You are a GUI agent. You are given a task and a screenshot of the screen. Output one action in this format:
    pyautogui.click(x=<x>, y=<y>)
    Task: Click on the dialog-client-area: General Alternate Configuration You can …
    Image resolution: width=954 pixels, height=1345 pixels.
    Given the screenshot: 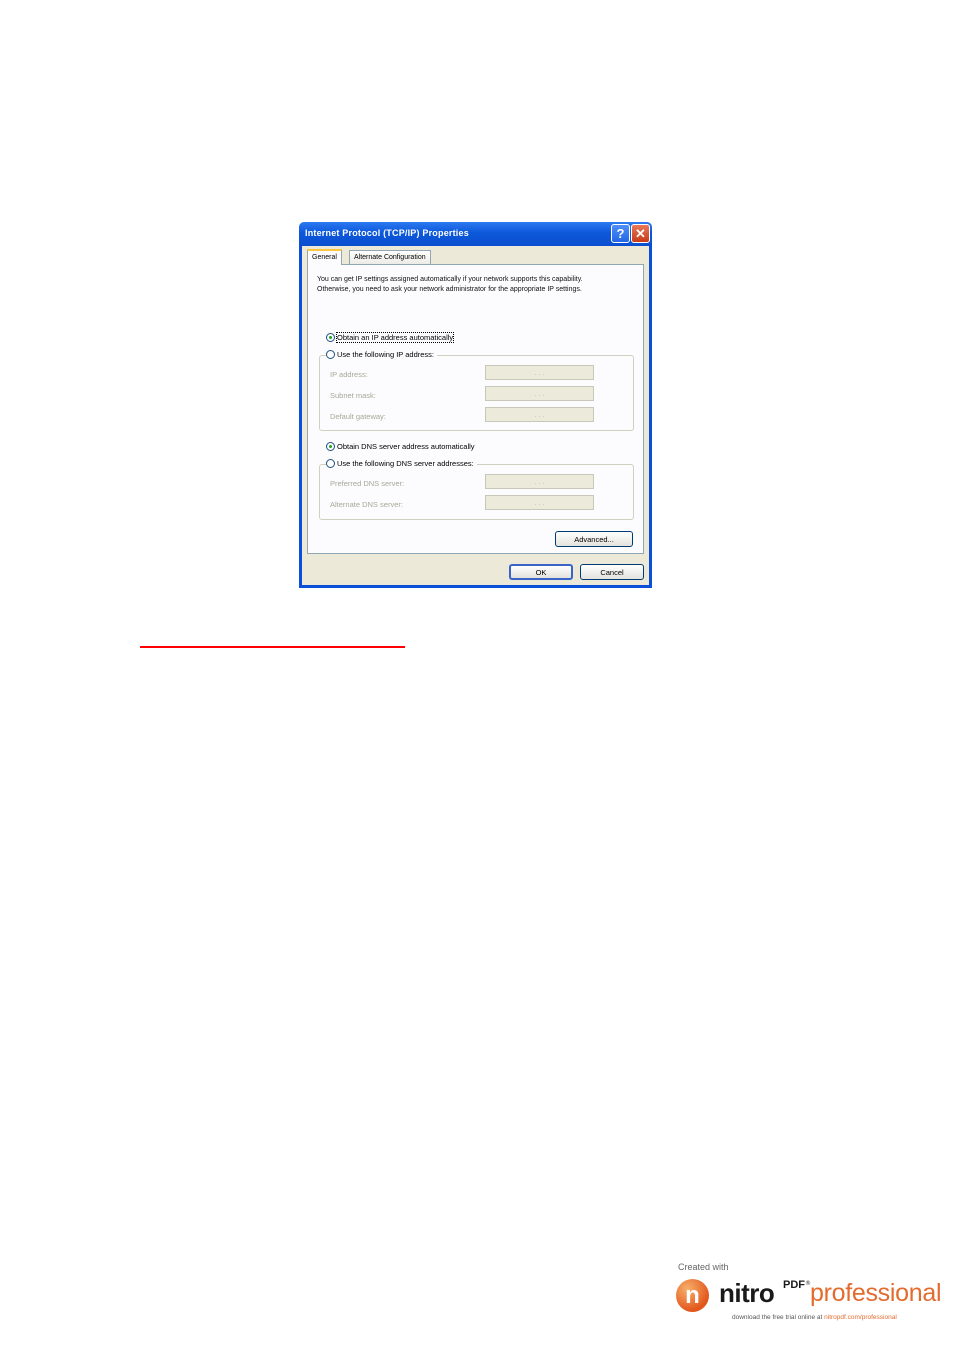 What is the action you would take?
    pyautogui.click(x=475, y=415)
    